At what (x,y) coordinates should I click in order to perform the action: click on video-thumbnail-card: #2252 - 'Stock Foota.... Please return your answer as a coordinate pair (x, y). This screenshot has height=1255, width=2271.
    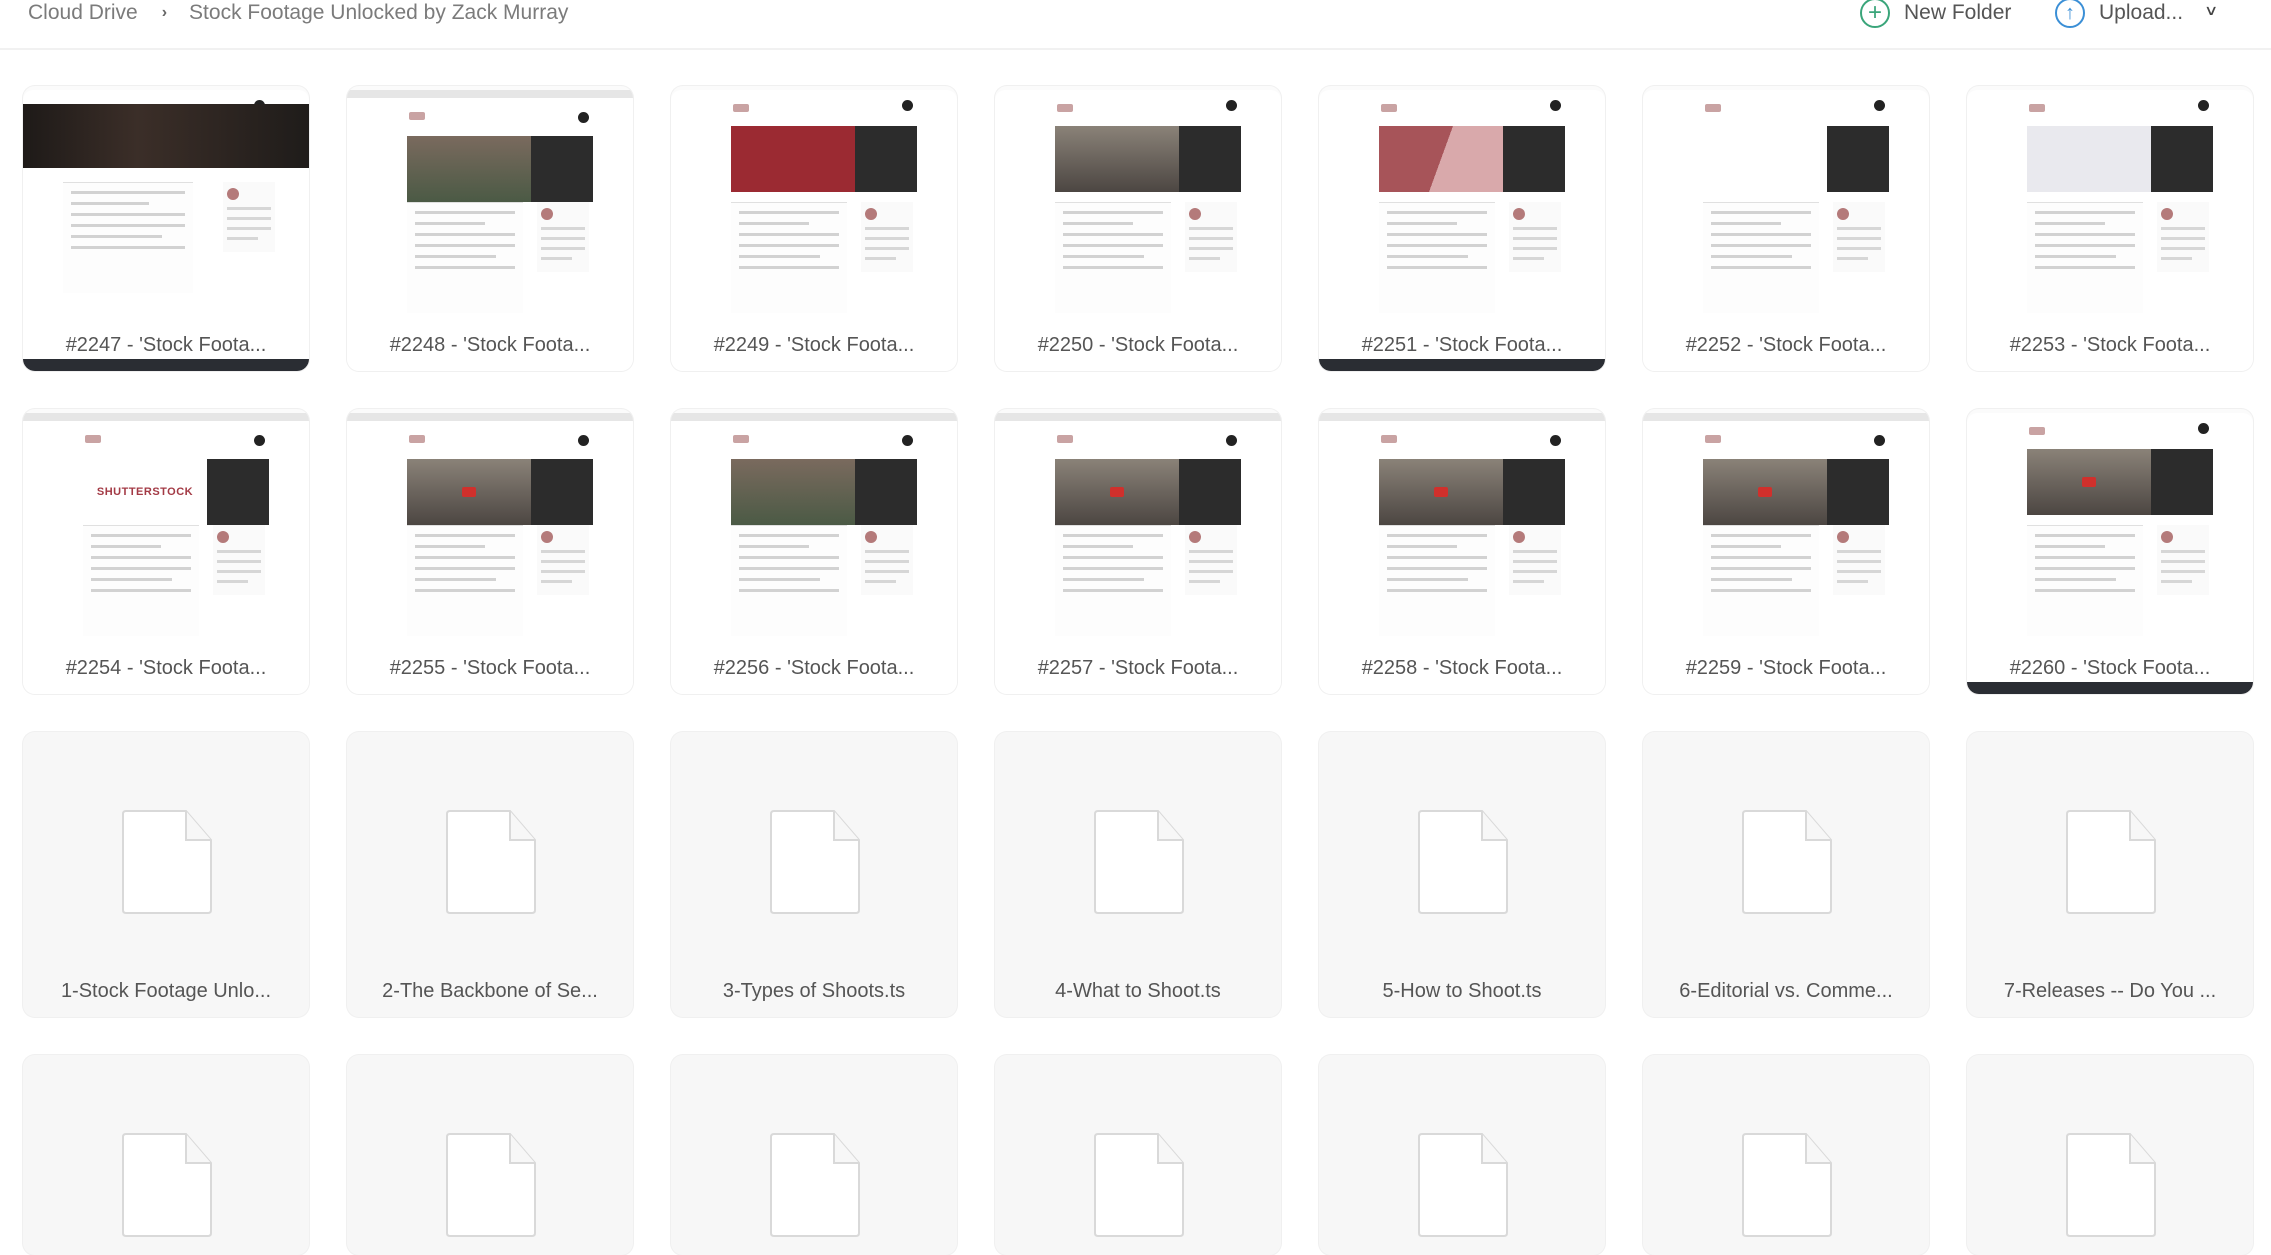
    Looking at the image, I should click on (1786, 228).